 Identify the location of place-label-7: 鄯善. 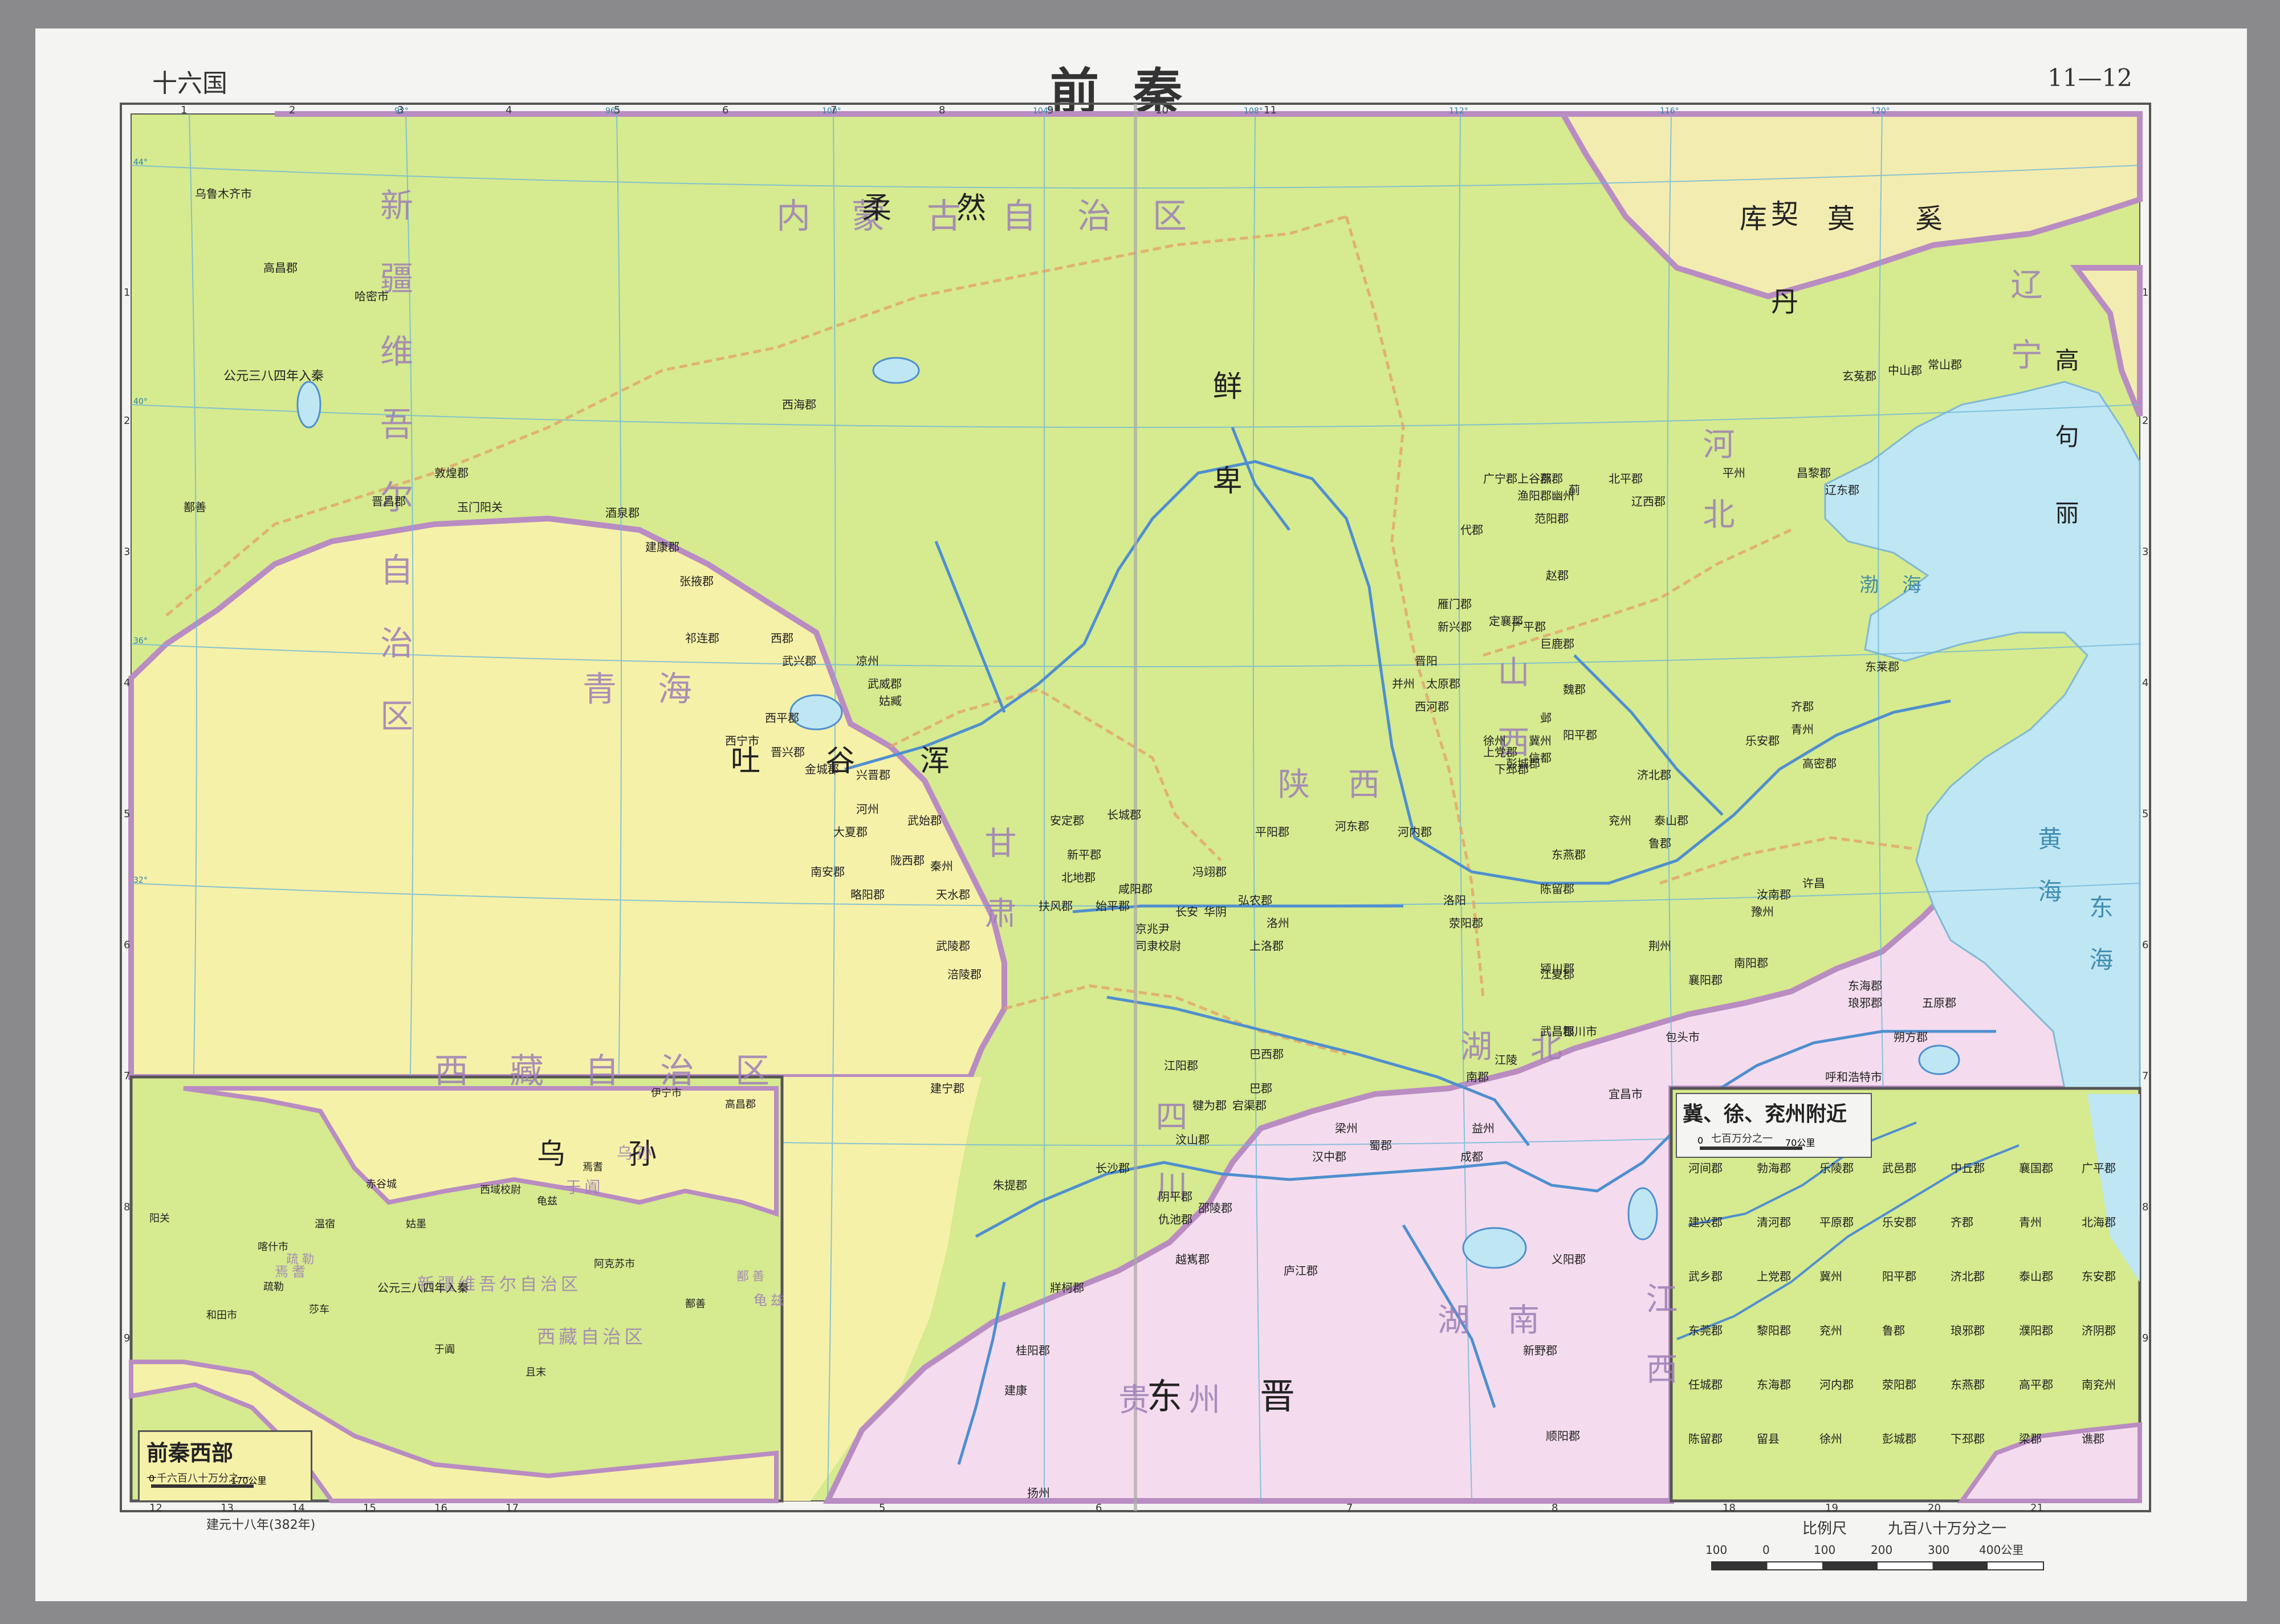
(195, 507).